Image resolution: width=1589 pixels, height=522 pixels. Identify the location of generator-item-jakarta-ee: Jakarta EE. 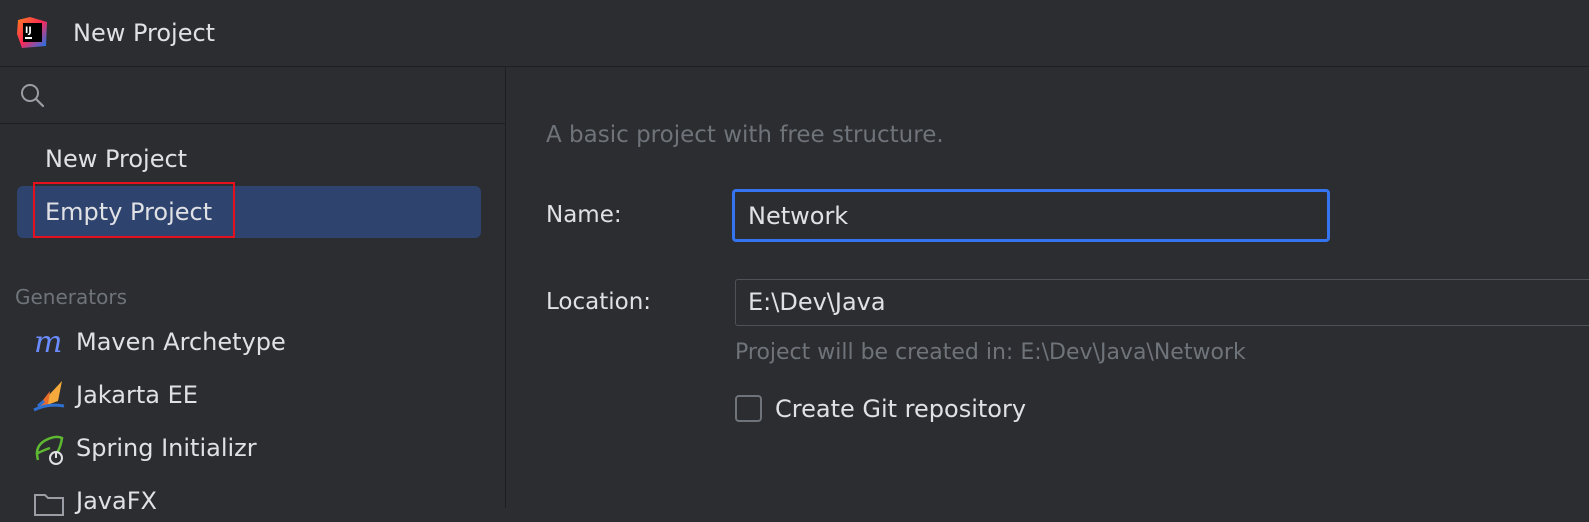
(260, 394).